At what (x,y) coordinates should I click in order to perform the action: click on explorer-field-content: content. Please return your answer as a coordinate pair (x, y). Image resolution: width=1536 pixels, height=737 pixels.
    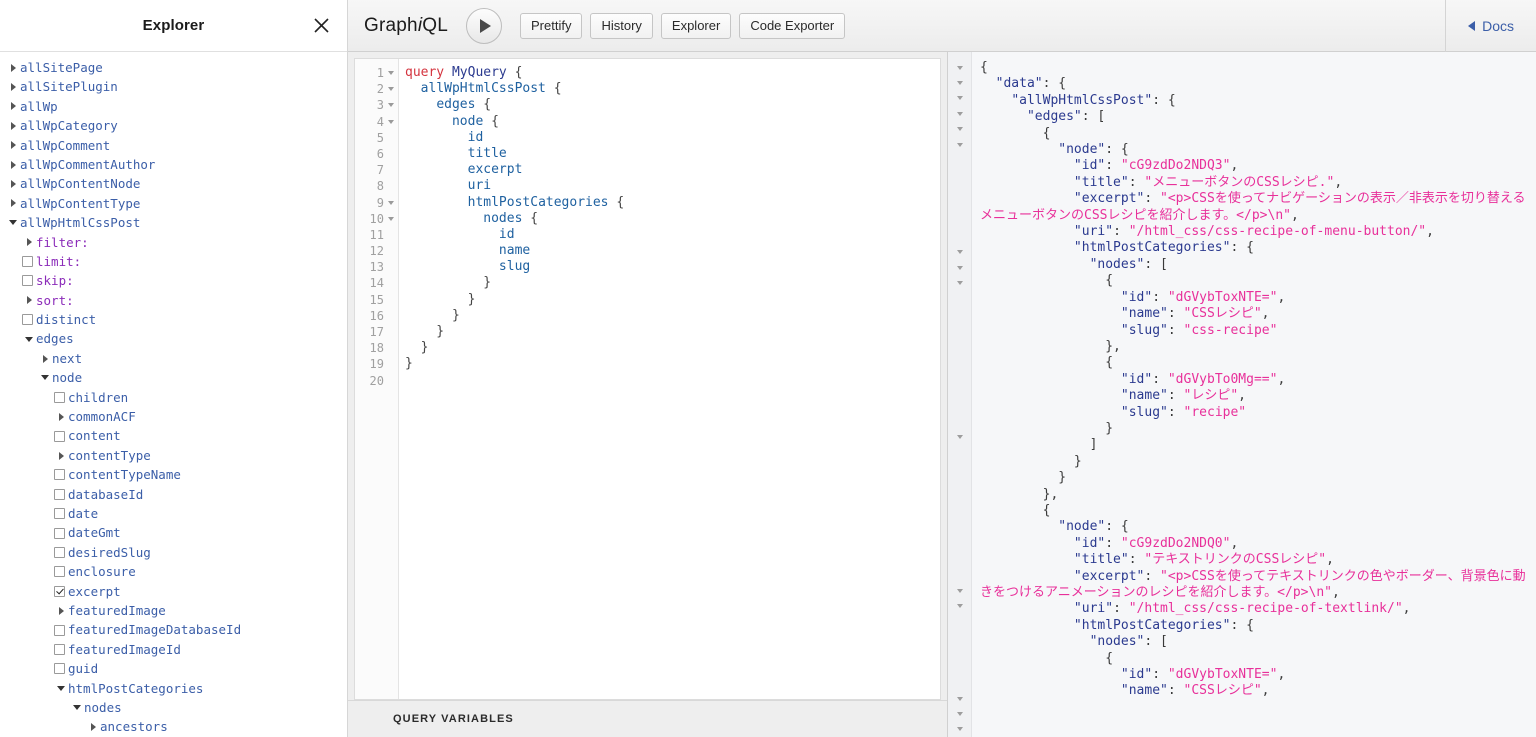
    Looking at the image, I should click on (173, 435).